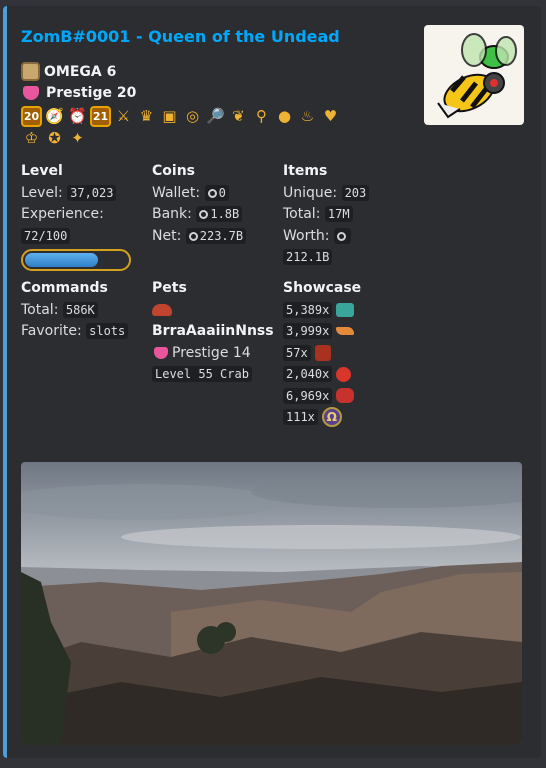  Describe the element at coordinates (308, 395) in the screenshot. I see `showcase-count: 6,969x` at that location.